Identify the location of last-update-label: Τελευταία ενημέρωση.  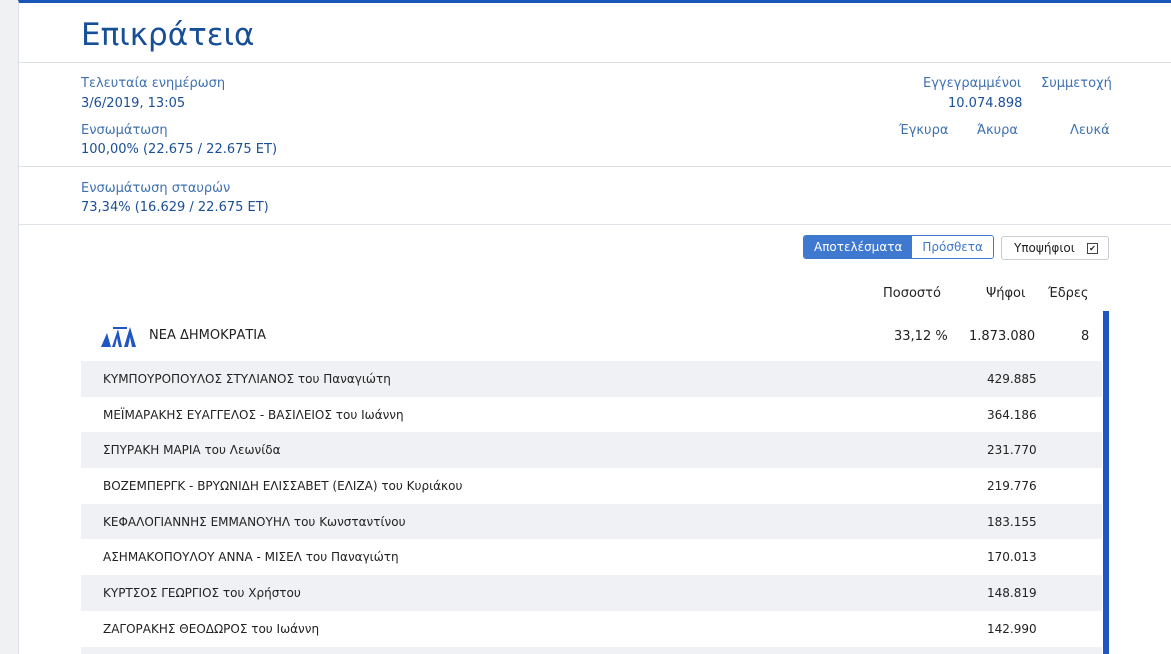
(153, 83).